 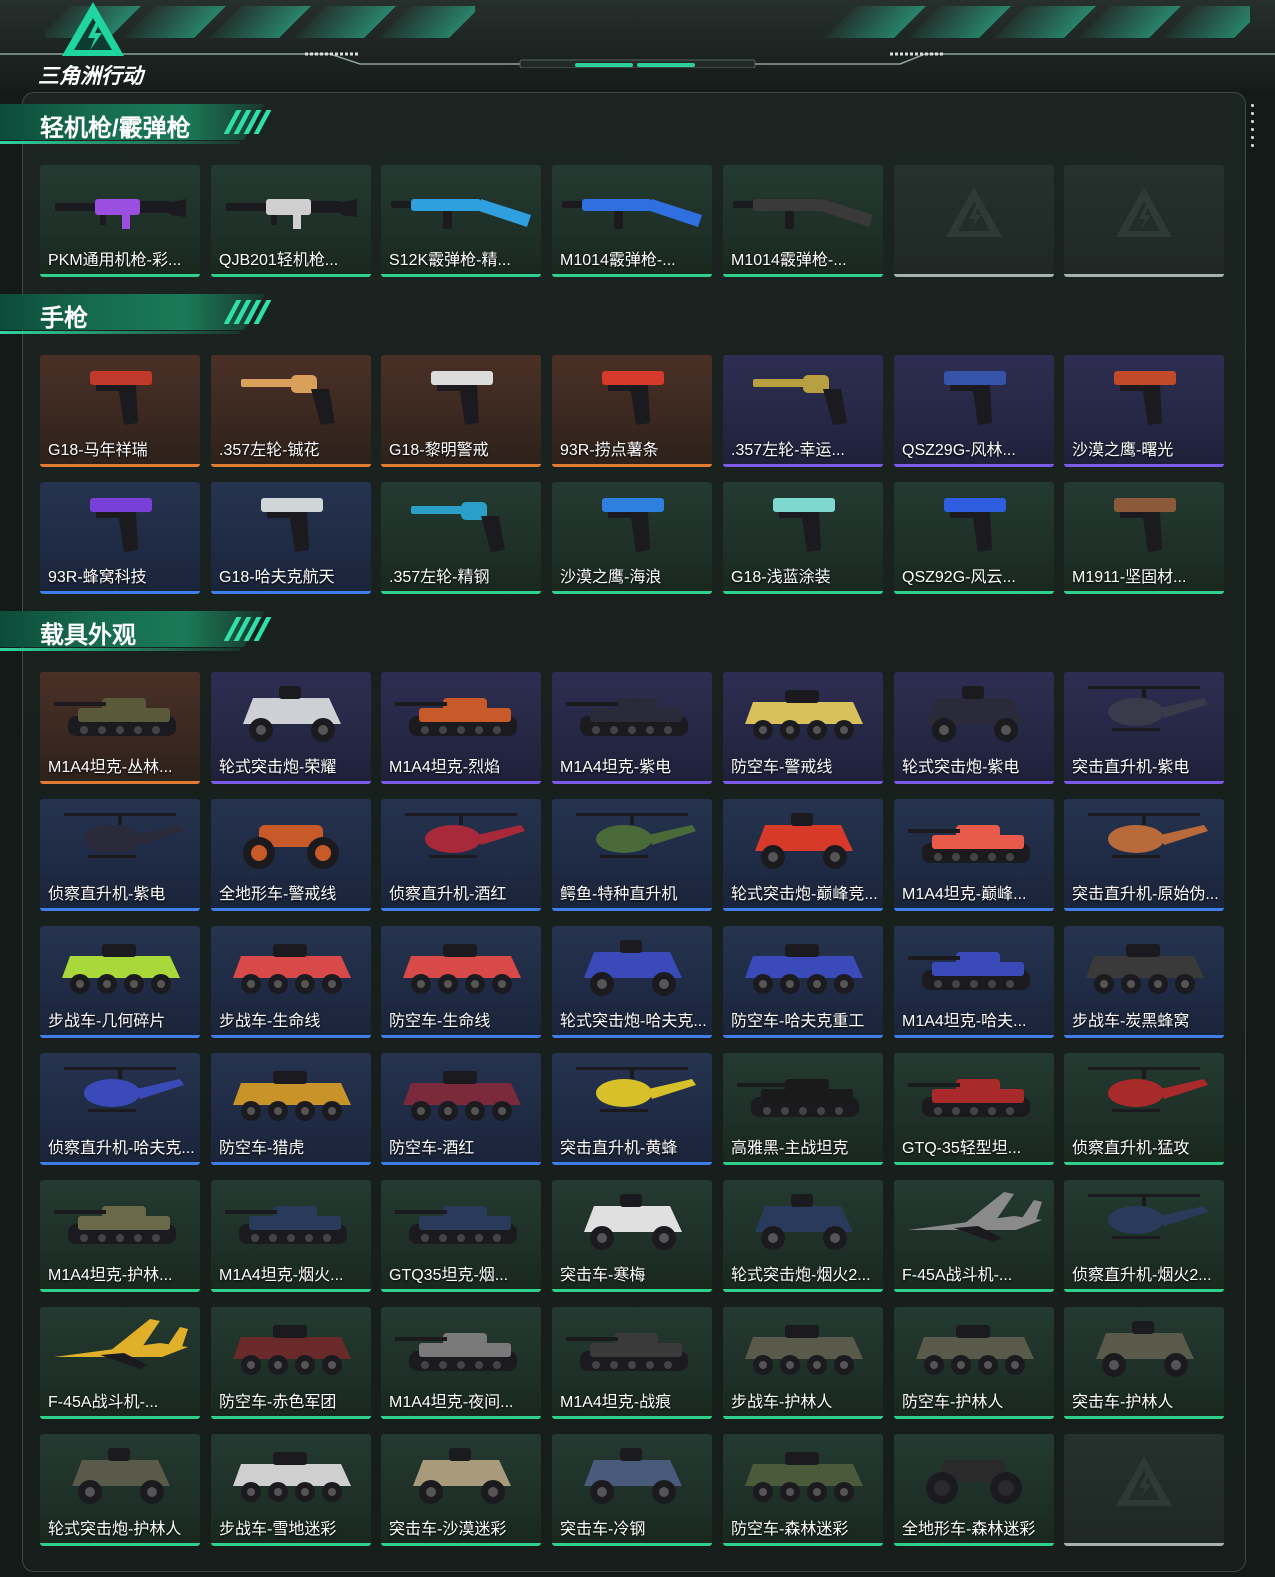 I want to click on item-card: M1A4坦克-烈焰, so click(x=461, y=728).